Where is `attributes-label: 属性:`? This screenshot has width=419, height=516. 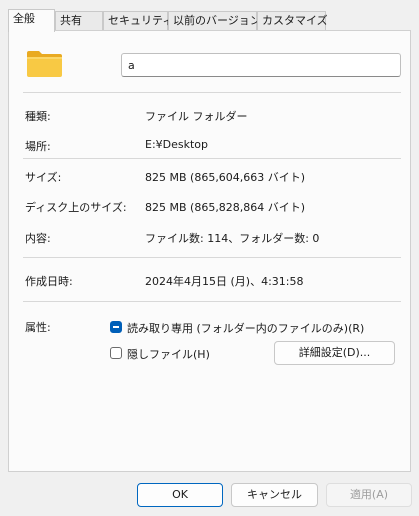
attributes-label: 属性: is located at coordinates (38, 327).